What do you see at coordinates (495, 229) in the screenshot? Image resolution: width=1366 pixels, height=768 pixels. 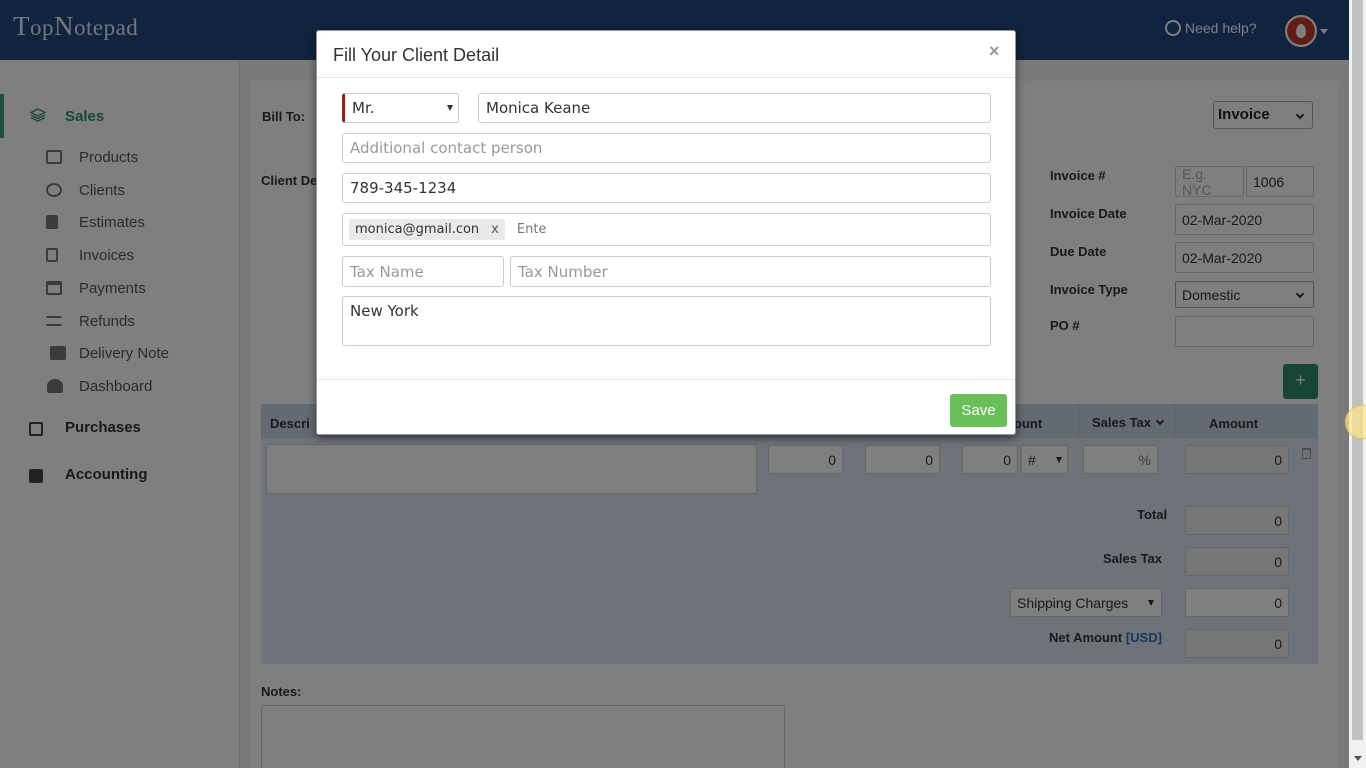 I see `remove-tag-icon: x` at bounding box center [495, 229].